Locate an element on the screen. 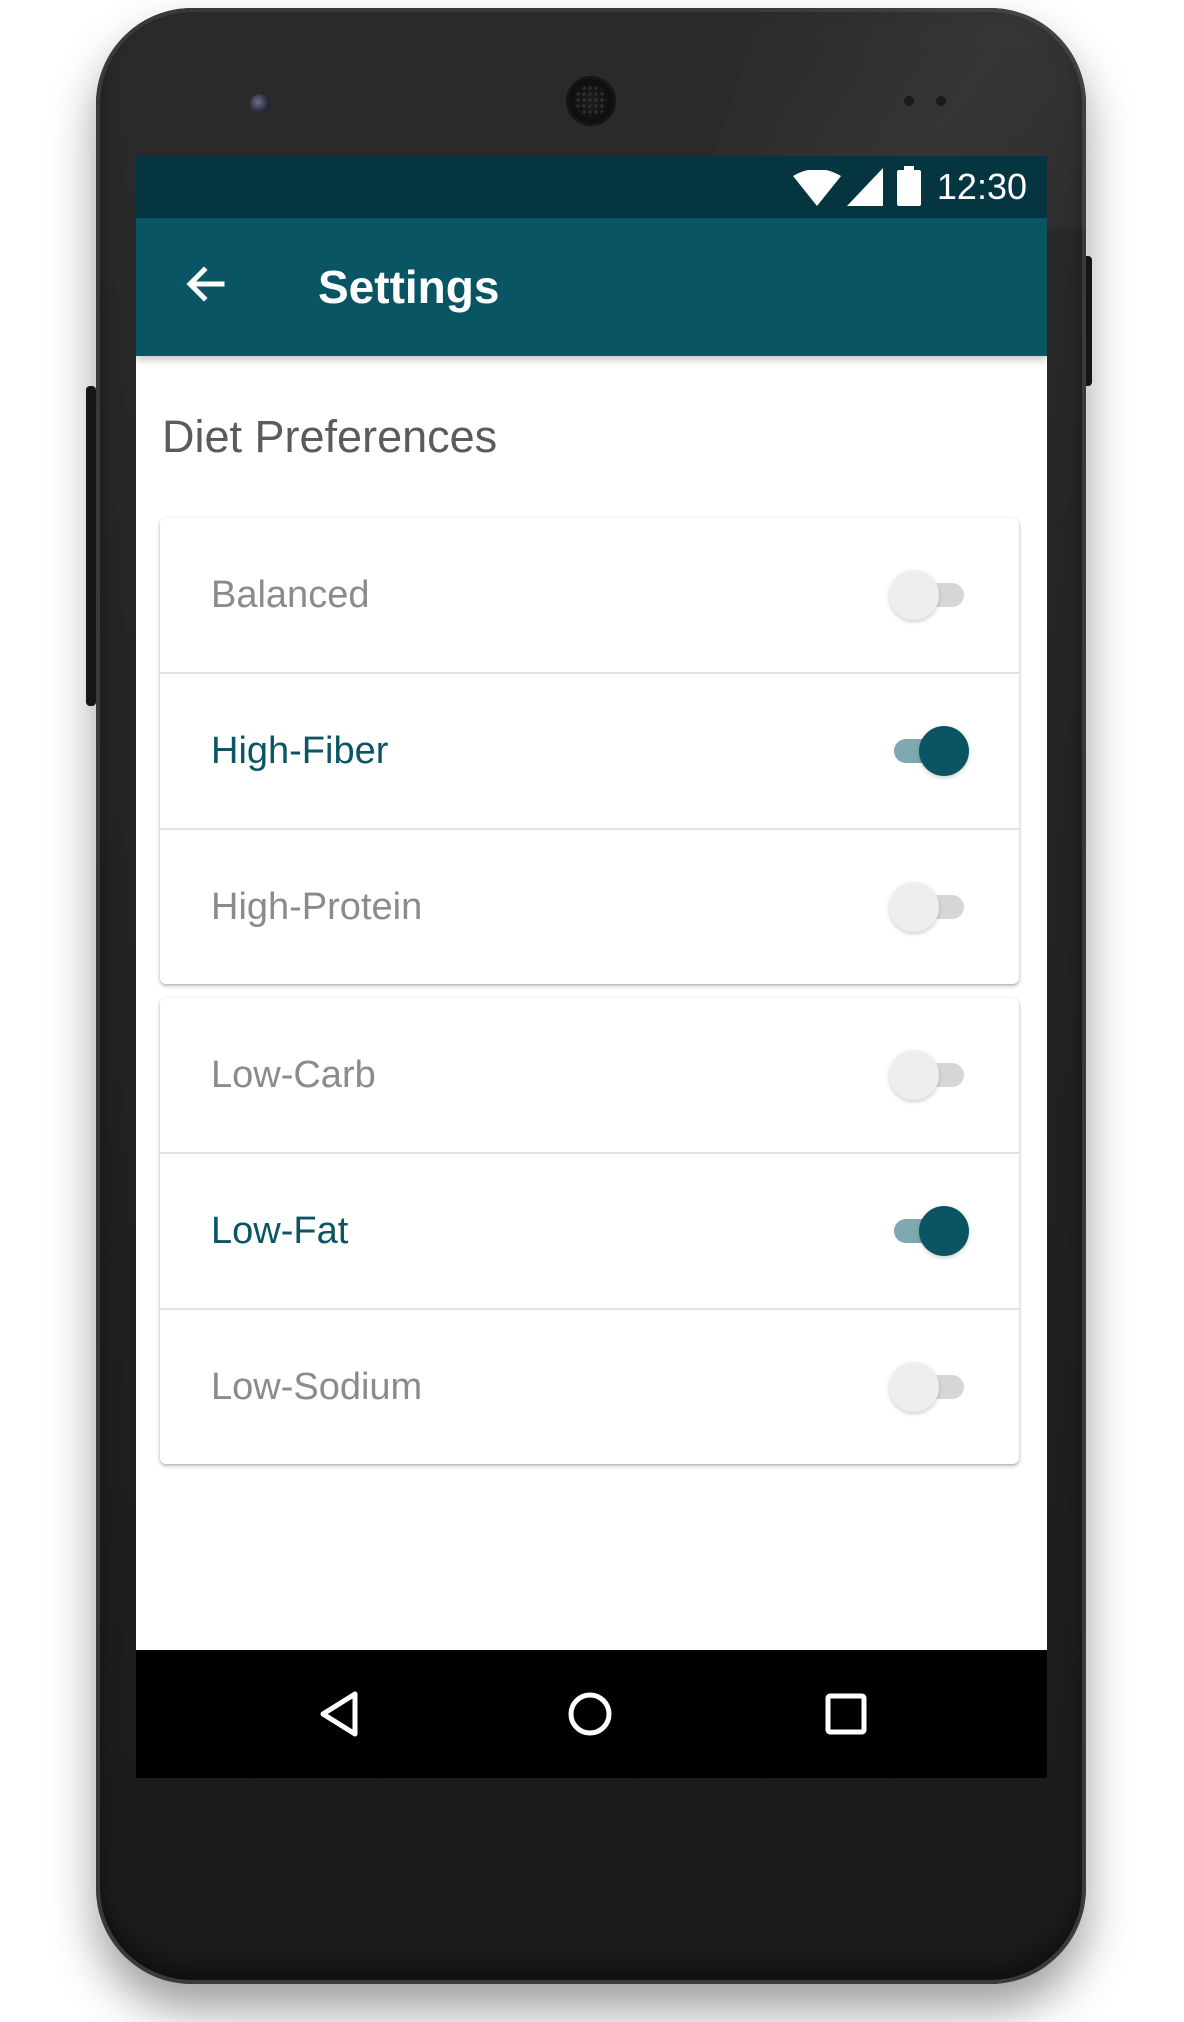 Image resolution: width=1184 pixels, height=2022 pixels. toggle-switch-low-fat is located at coordinates (929, 1231).